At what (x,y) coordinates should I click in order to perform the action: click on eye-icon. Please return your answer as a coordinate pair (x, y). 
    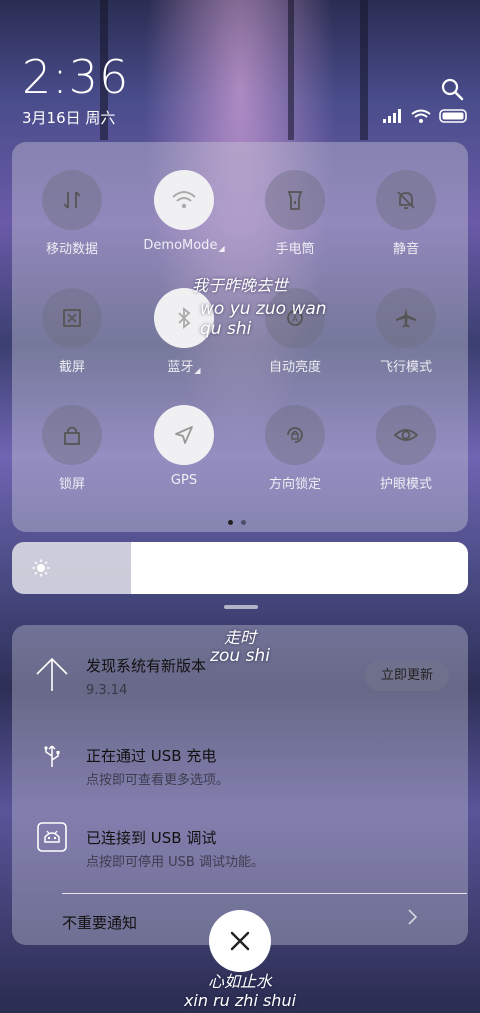
    Looking at the image, I should click on (406, 435).